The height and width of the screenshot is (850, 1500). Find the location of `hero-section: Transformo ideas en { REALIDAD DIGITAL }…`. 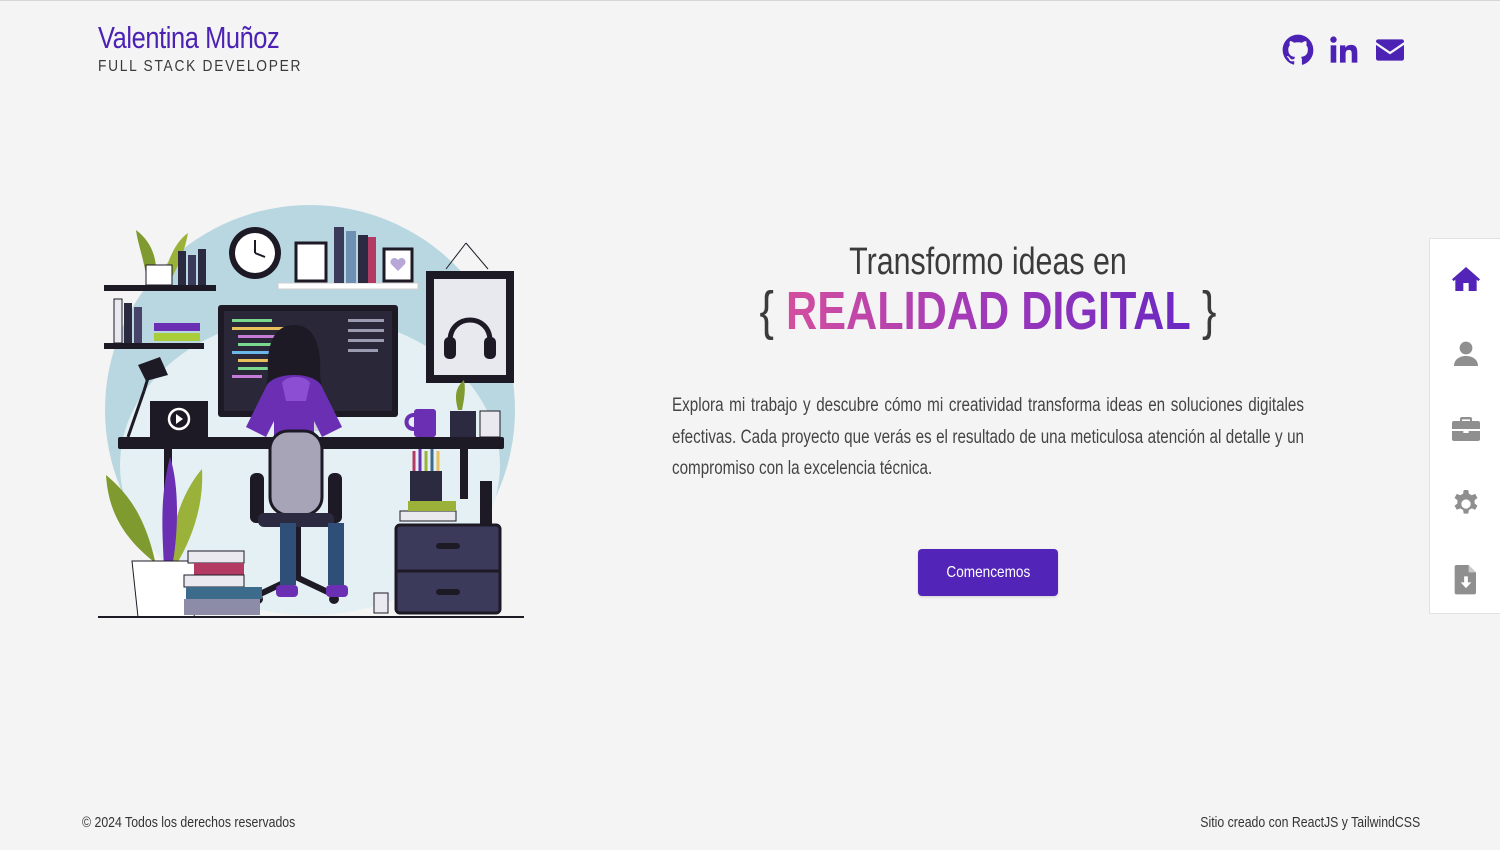

hero-section: Transformo ideas en { REALIDAD DIGITAL }… is located at coordinates (988, 362).